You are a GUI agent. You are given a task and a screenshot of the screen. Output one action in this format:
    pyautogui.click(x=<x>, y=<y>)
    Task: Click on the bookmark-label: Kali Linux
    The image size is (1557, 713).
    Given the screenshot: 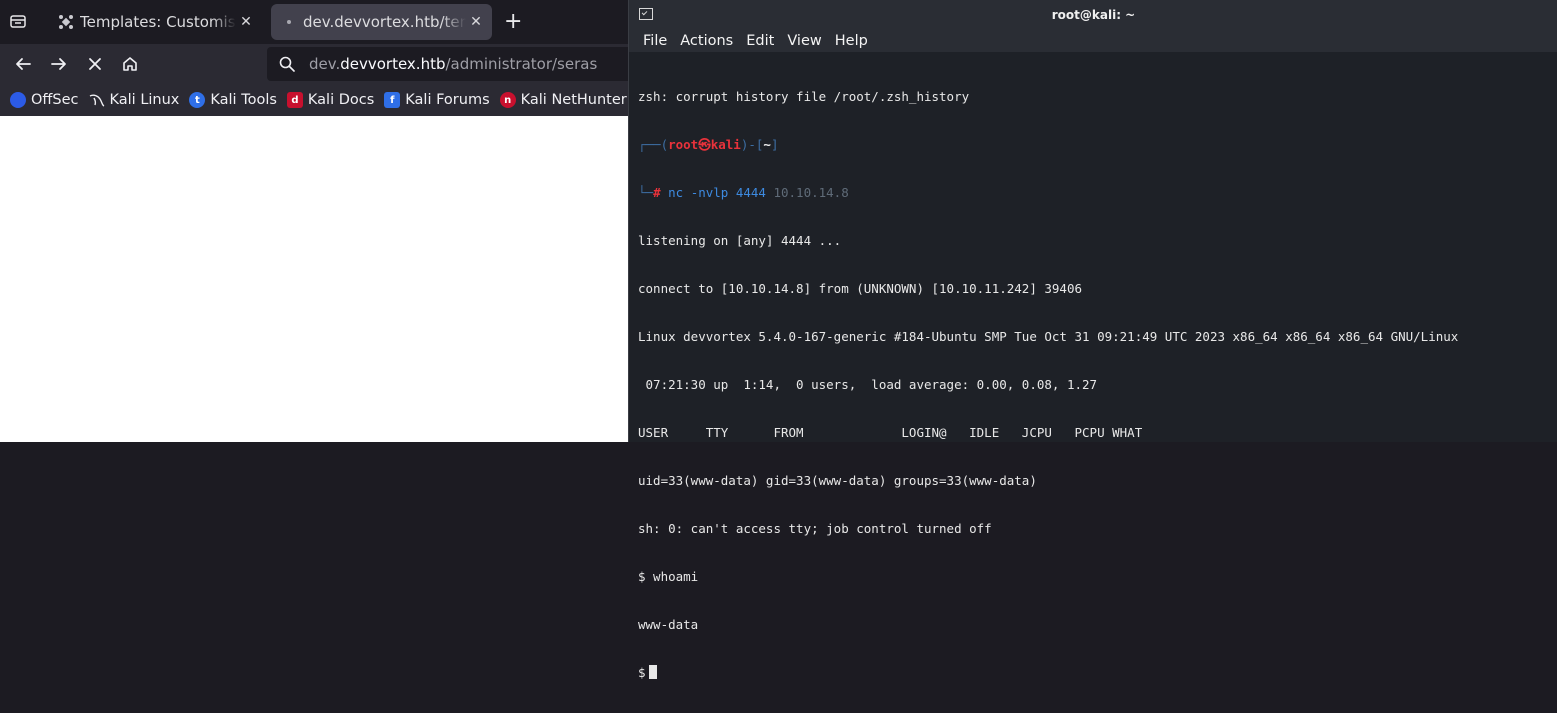 What is the action you would take?
    pyautogui.click(x=144, y=100)
    